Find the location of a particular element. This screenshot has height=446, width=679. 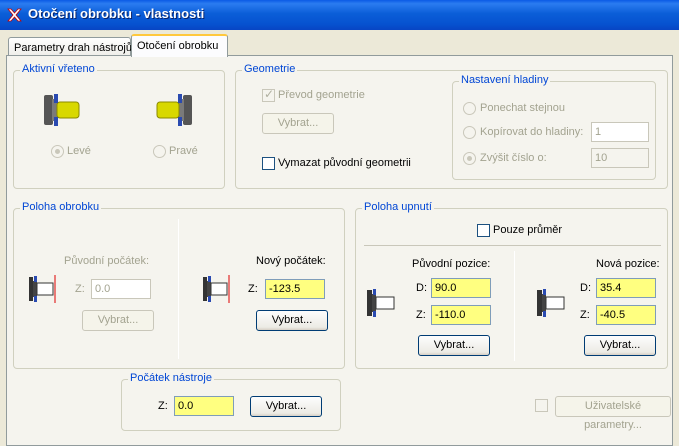

tool-origin-z-label: Z: is located at coordinates (163, 406).